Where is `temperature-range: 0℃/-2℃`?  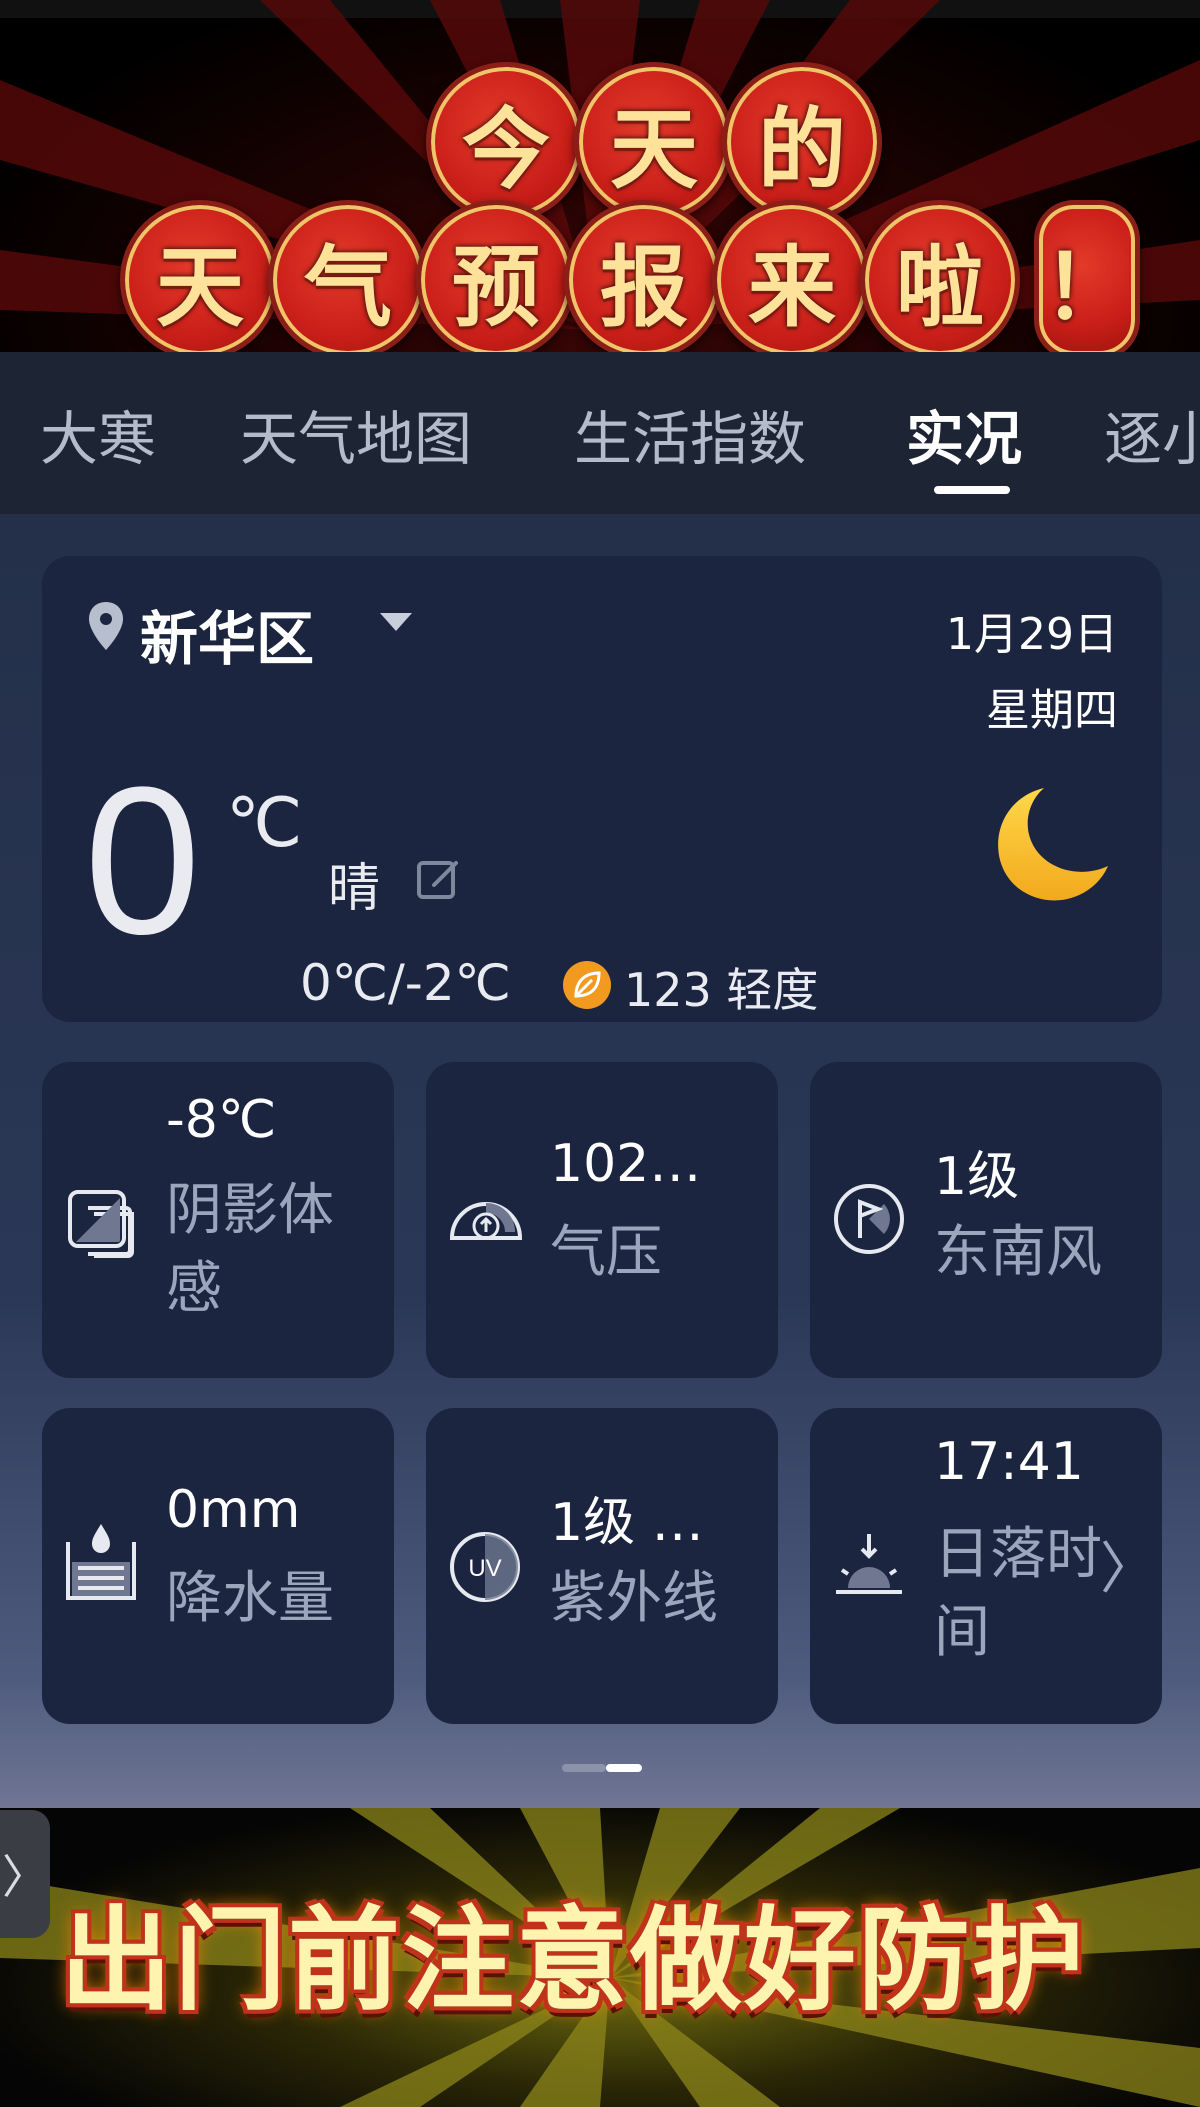 temperature-range: 0℃/-2℃ is located at coordinates (405, 983).